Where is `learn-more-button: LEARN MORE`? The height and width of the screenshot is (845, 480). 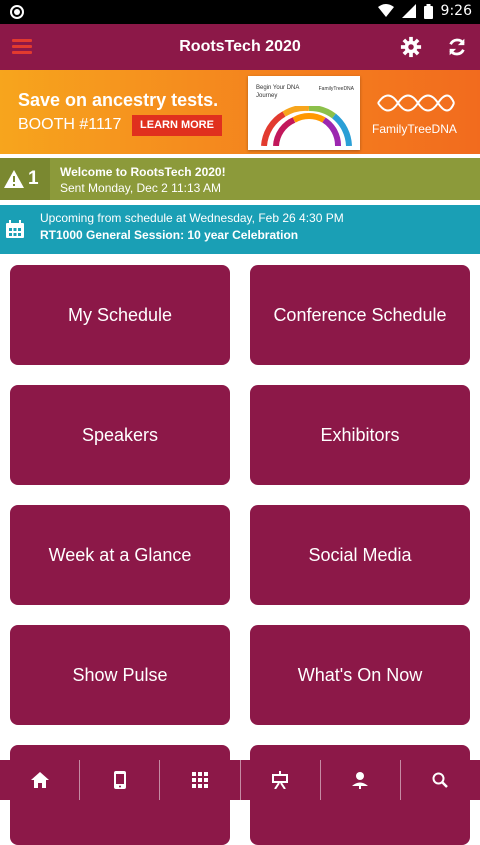 learn-more-button: LEARN MORE is located at coordinates (177, 125).